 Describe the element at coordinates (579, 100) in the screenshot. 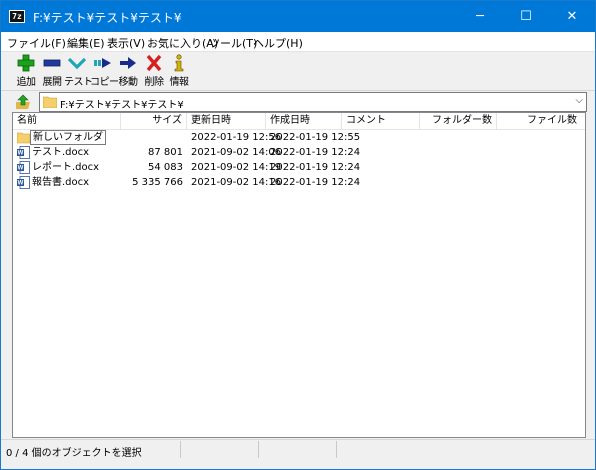

I see `chevron-down-icon: ⌵` at that location.